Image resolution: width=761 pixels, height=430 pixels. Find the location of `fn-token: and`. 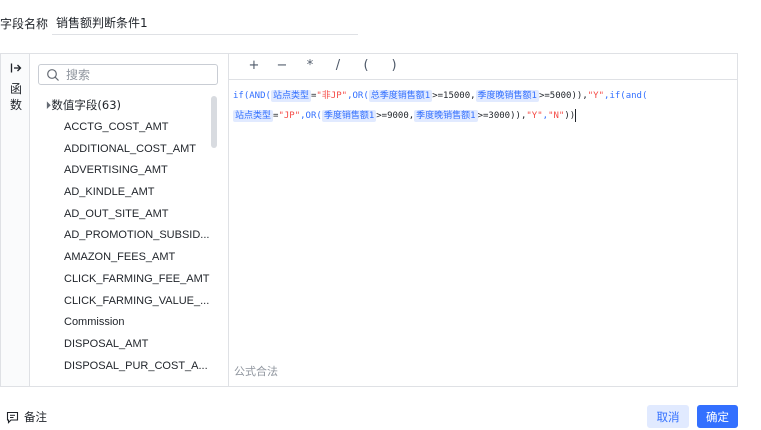

fn-token: and is located at coordinates (633, 96).